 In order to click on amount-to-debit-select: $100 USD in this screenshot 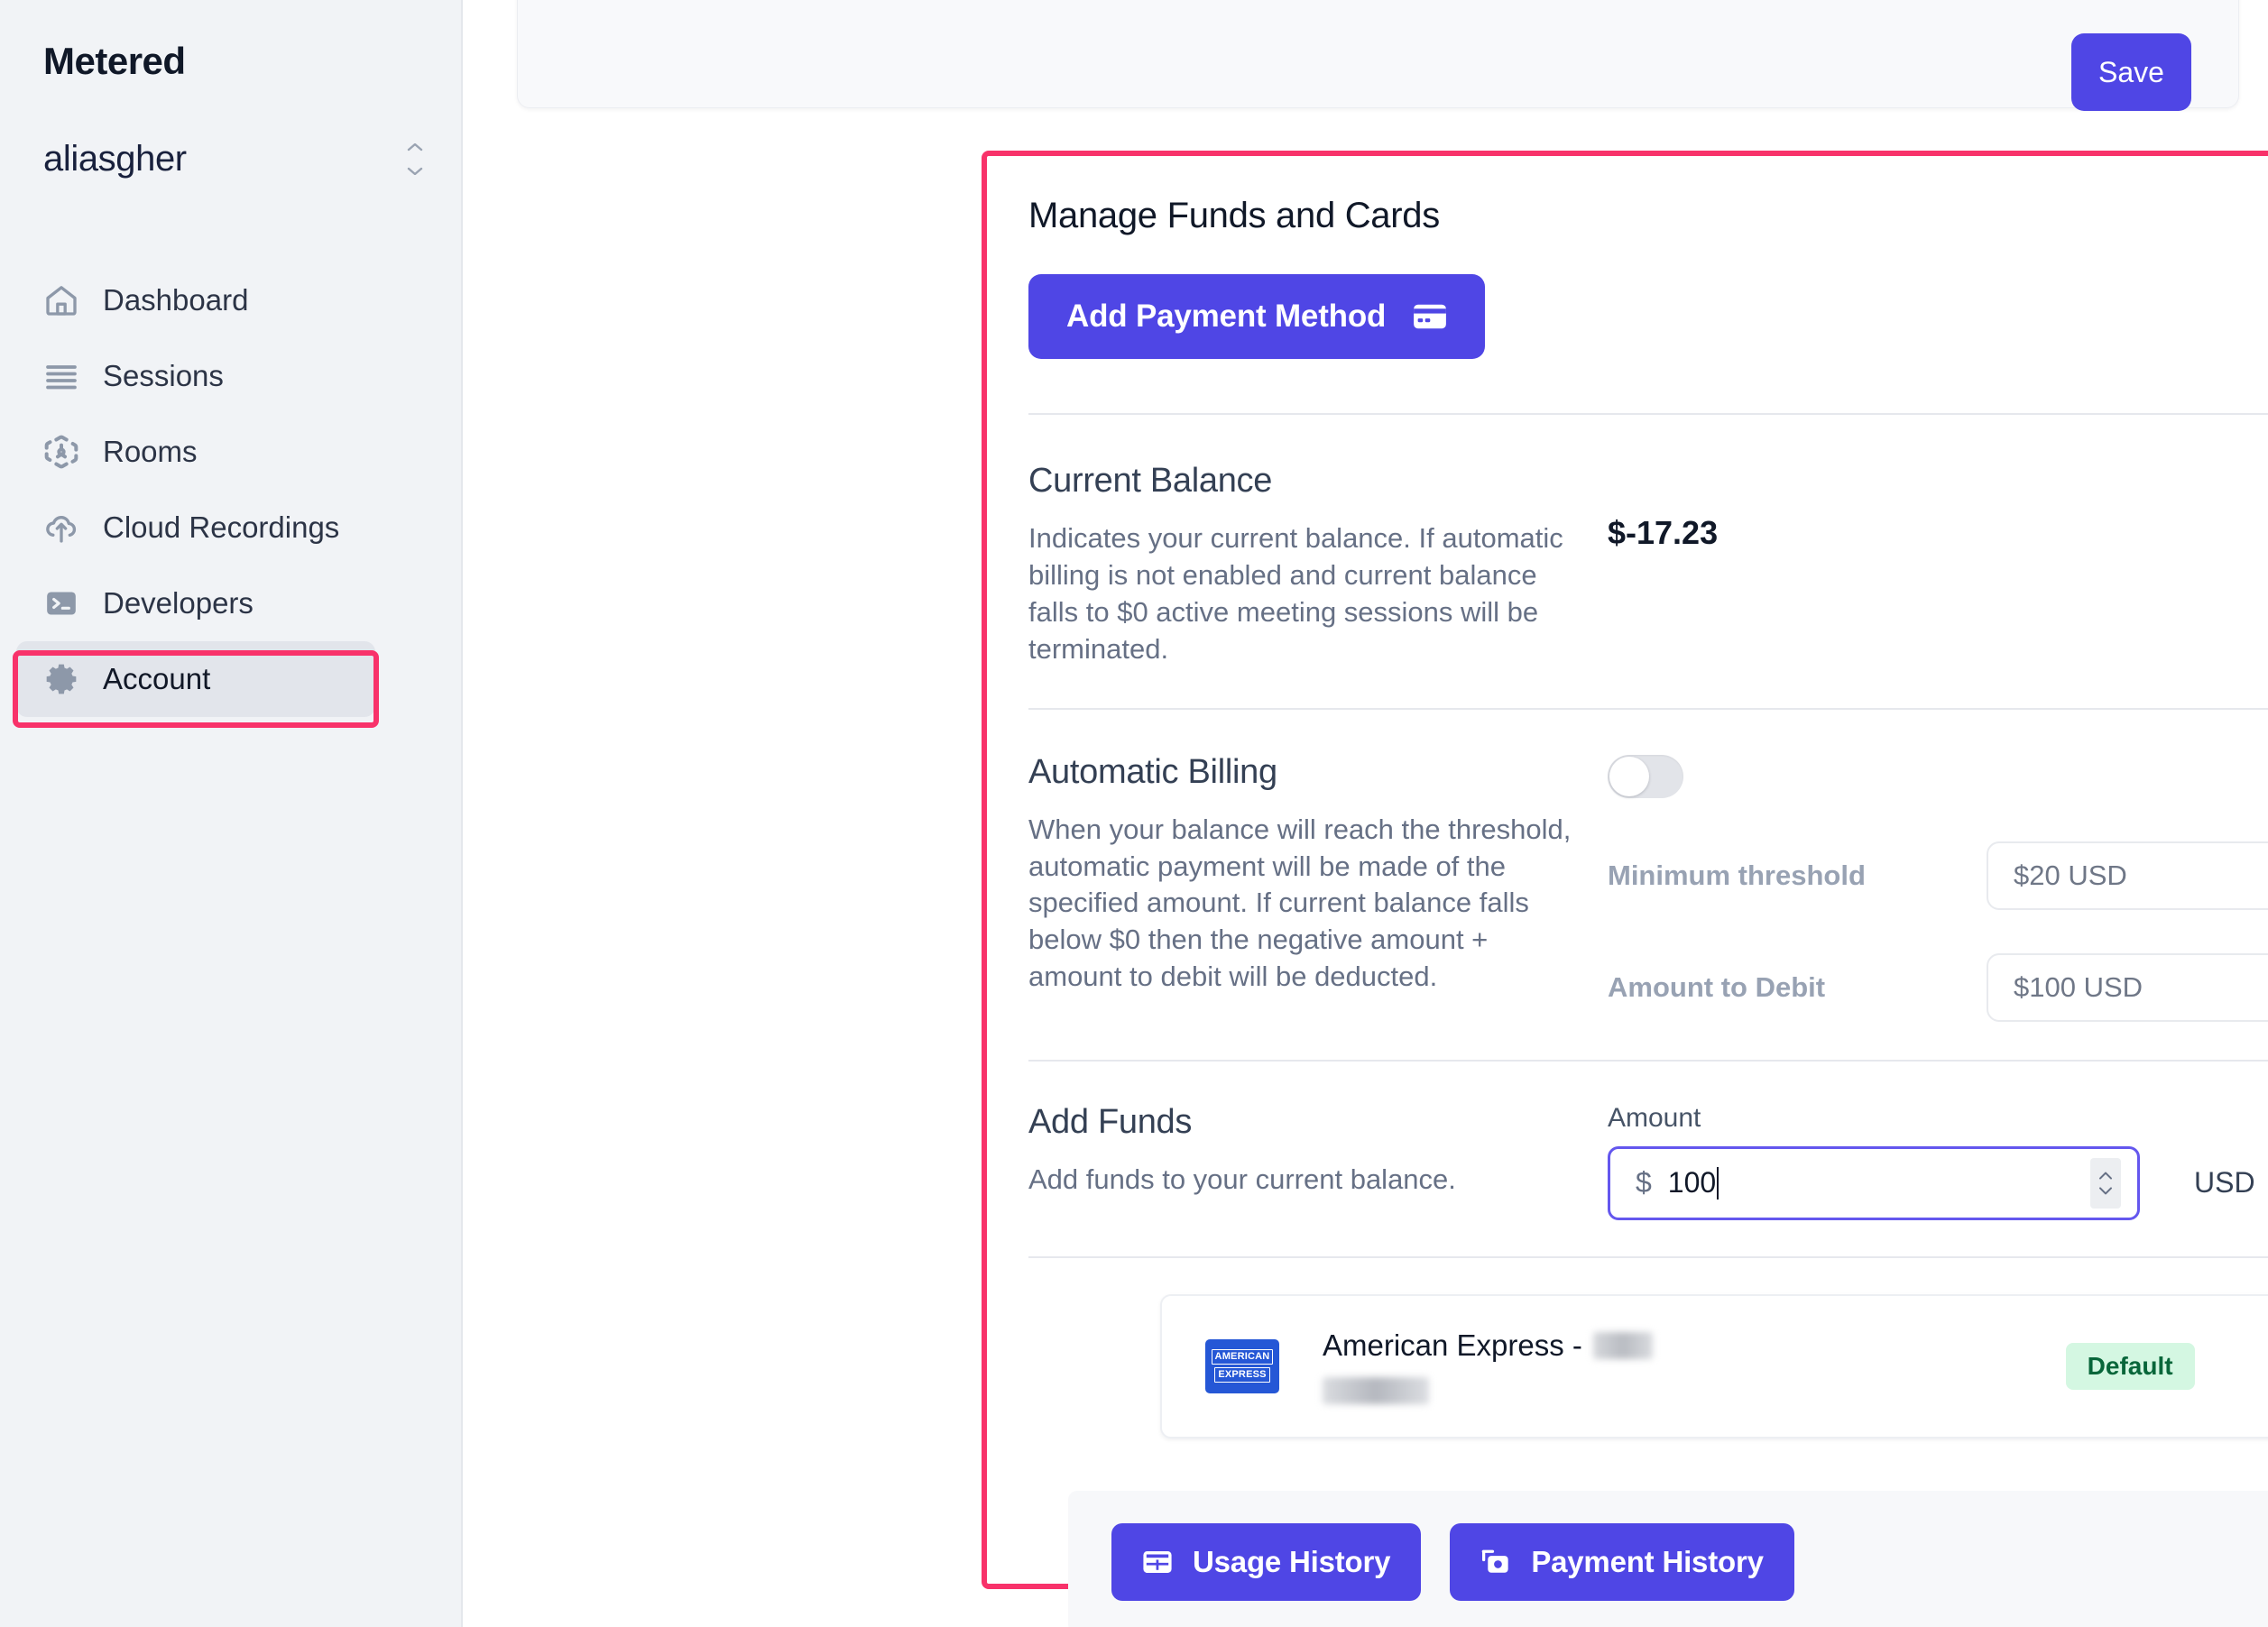, I will do `click(2127, 987)`.